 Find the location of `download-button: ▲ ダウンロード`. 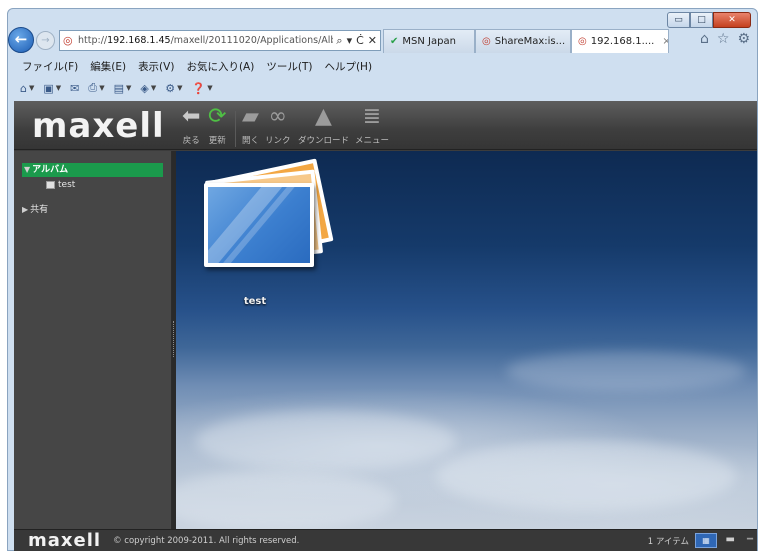

download-button: ▲ ダウンロード is located at coordinates (324, 125).